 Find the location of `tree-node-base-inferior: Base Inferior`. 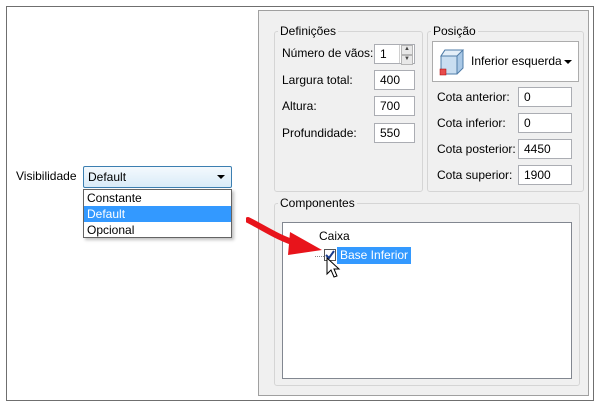

tree-node-base-inferior: Base Inferior is located at coordinates (374, 255).